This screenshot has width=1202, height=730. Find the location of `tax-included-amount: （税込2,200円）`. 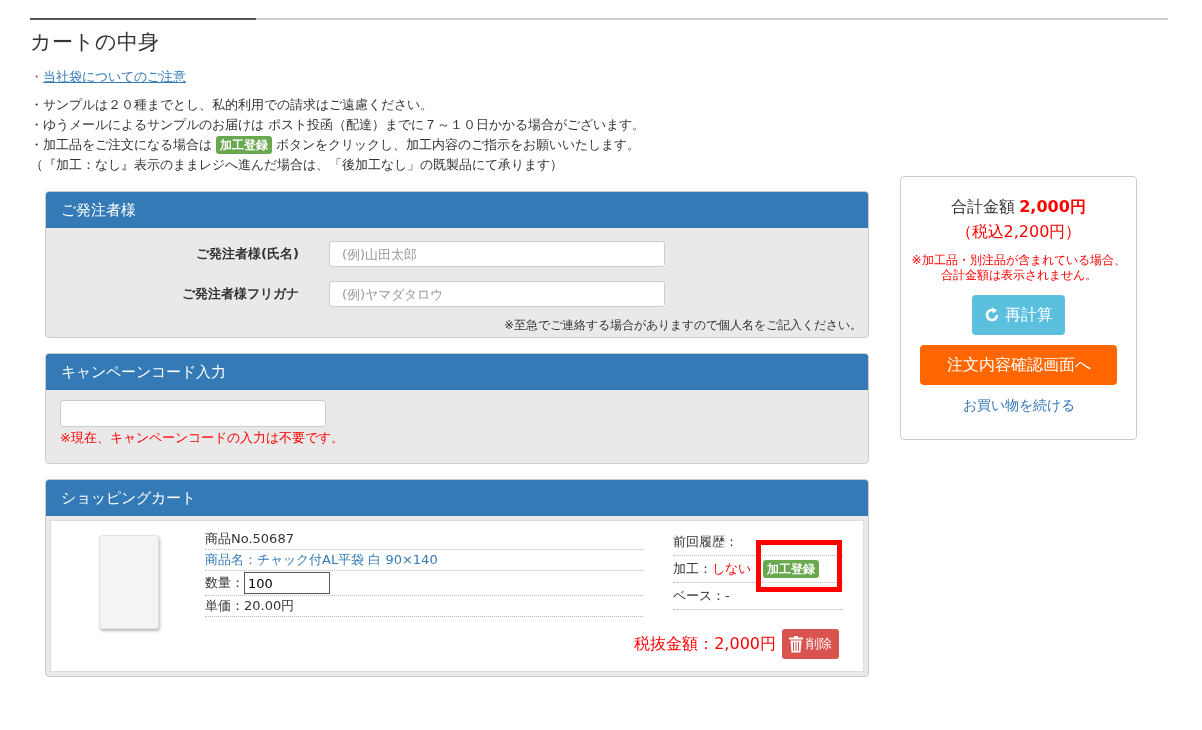

tax-included-amount: （税込2,200円） is located at coordinates (1018, 232).